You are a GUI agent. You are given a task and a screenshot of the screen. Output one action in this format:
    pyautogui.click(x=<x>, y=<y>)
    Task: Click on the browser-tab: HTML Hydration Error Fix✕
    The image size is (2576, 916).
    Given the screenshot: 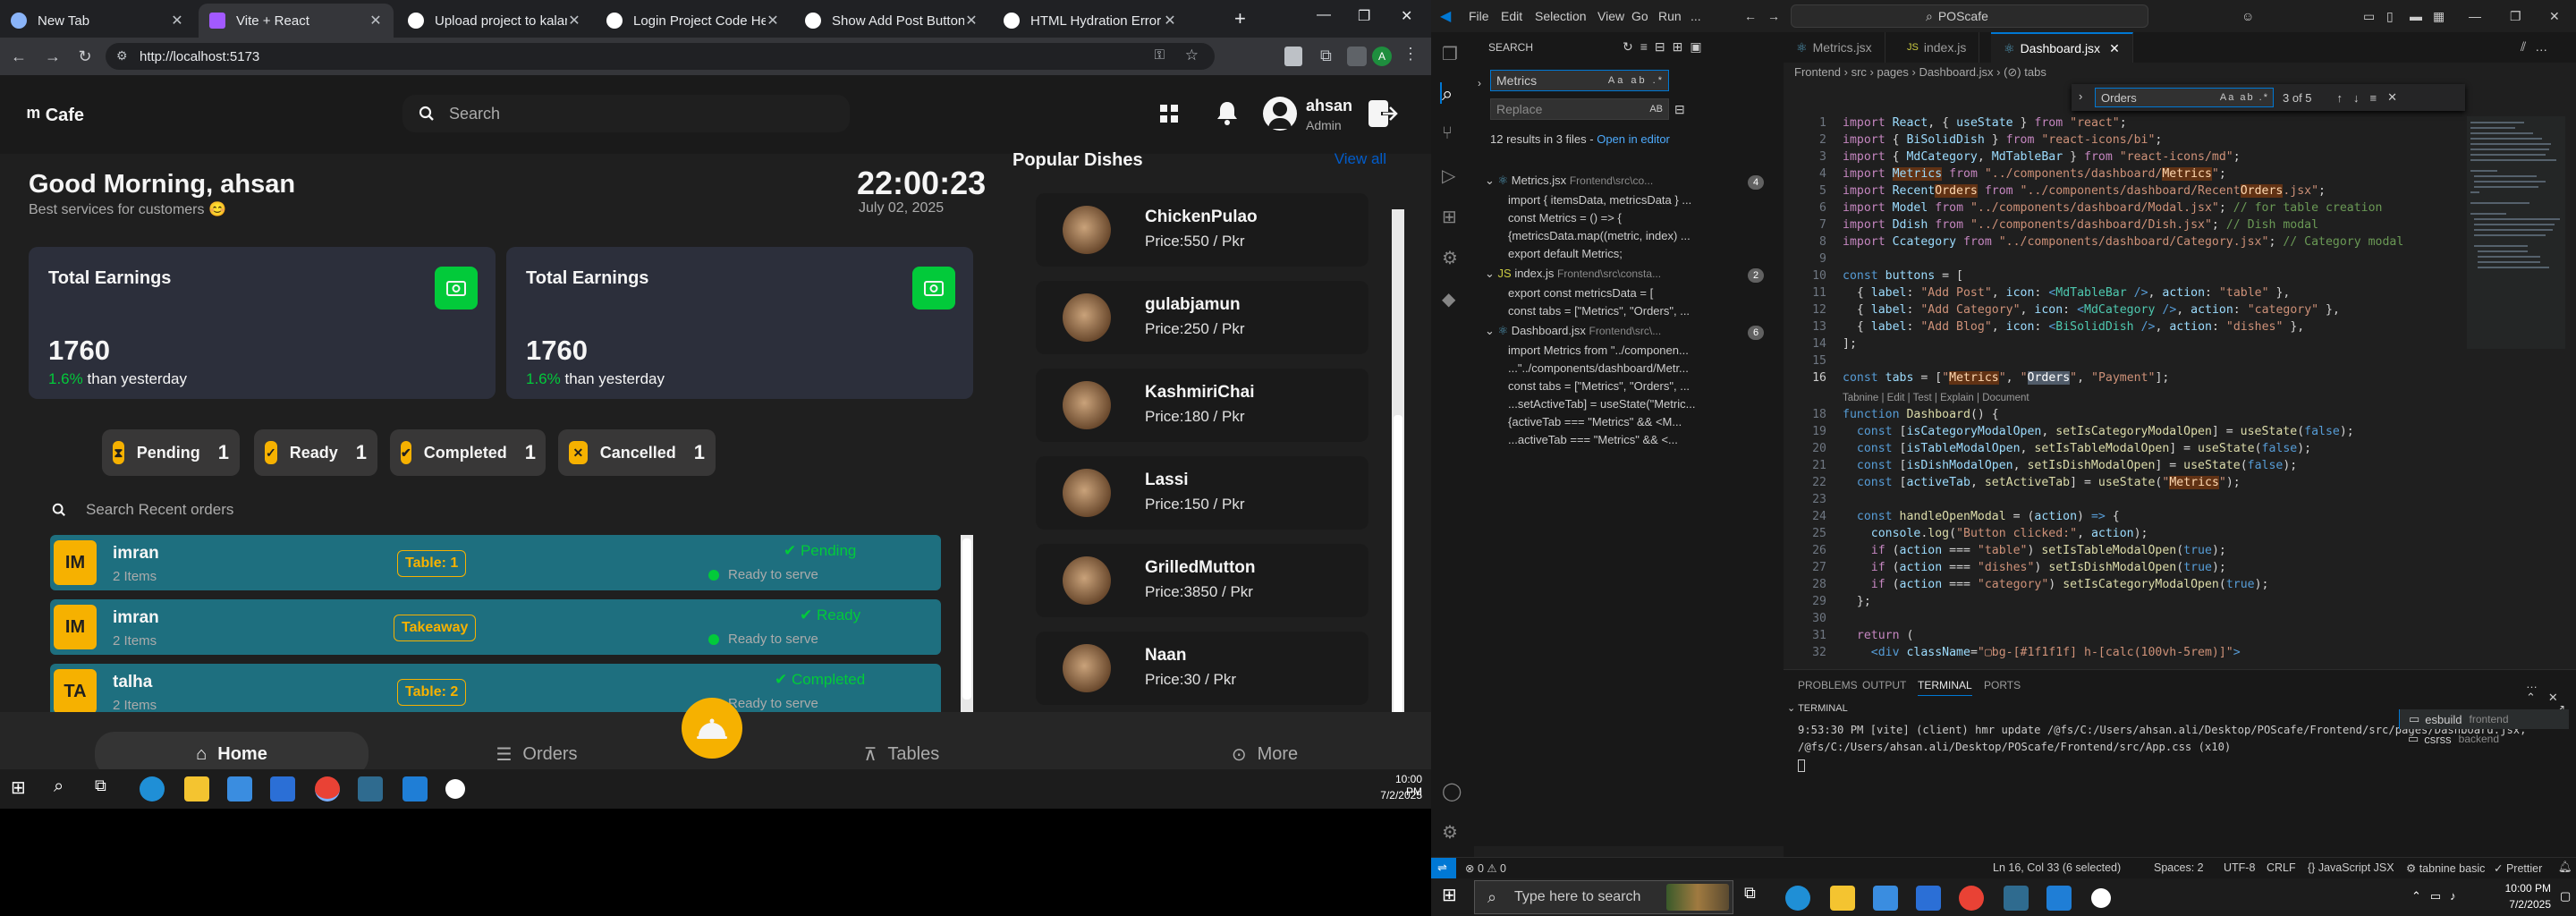 What is the action you would take?
    pyautogui.click(x=1090, y=21)
    